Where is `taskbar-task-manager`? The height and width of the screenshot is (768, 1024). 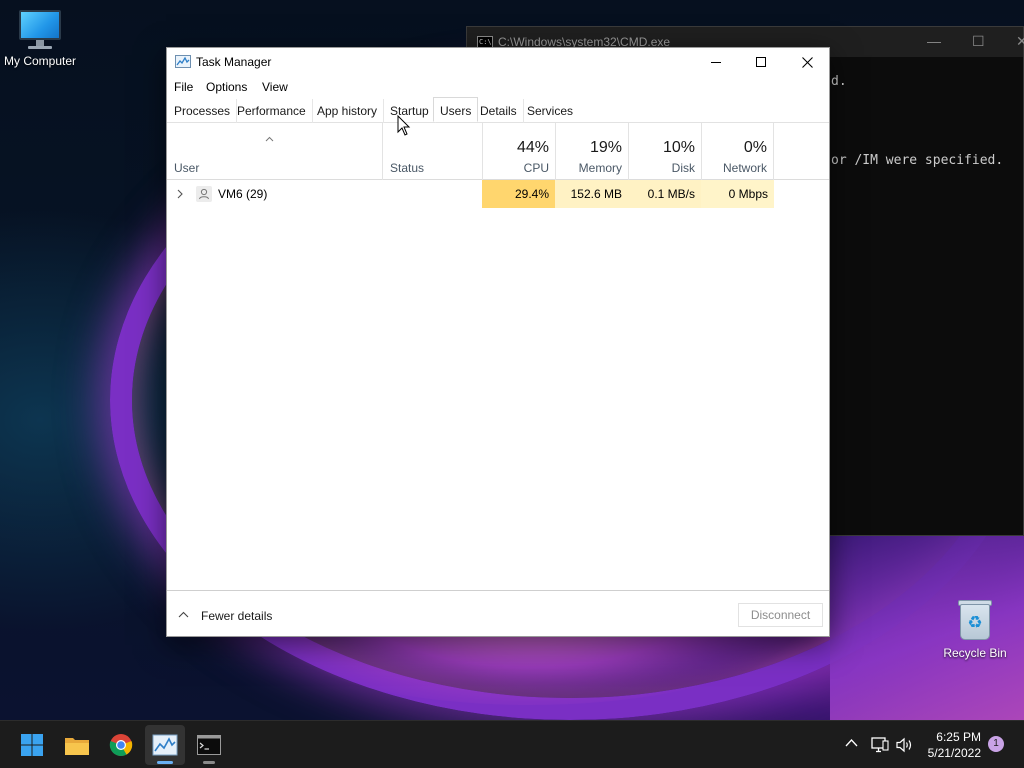
taskbar-task-manager is located at coordinates (165, 745).